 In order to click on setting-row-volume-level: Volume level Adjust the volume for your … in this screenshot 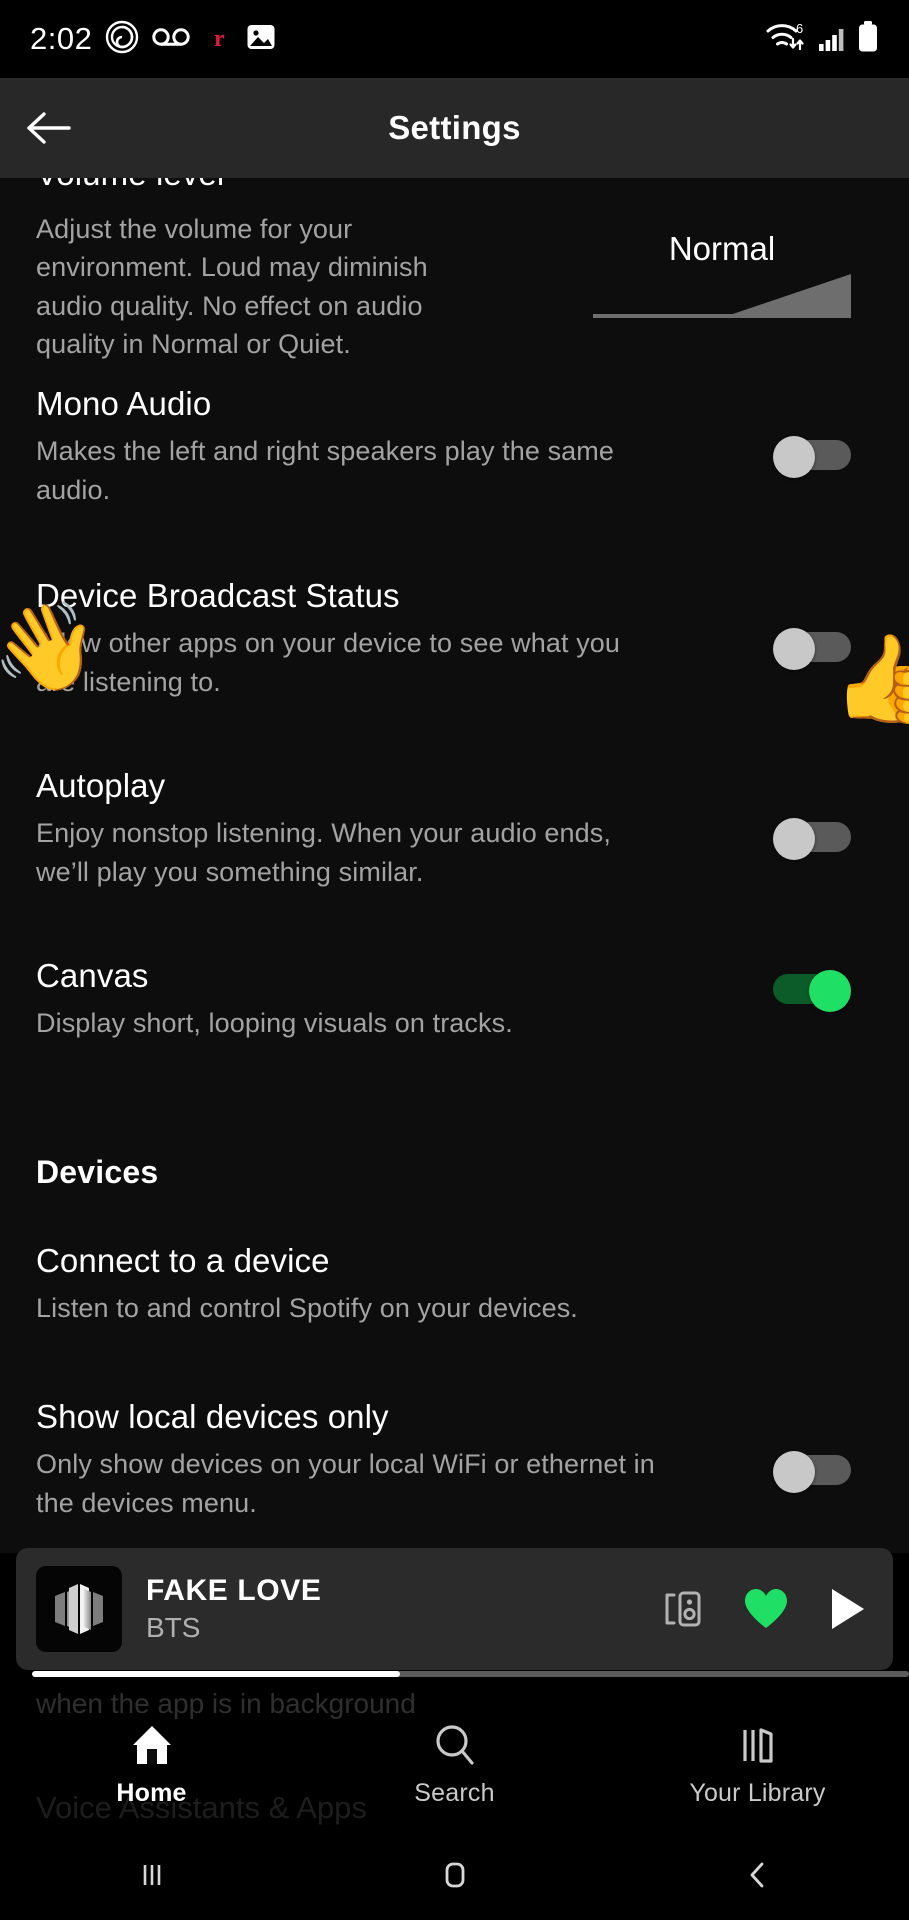, I will do `click(454, 281)`.